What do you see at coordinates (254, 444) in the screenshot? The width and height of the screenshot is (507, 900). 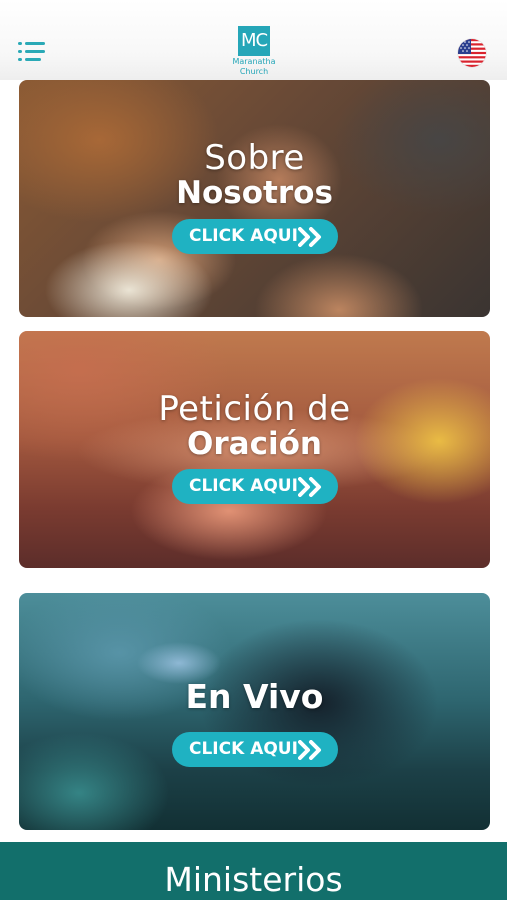 I see `card-title-line2: Oración` at bounding box center [254, 444].